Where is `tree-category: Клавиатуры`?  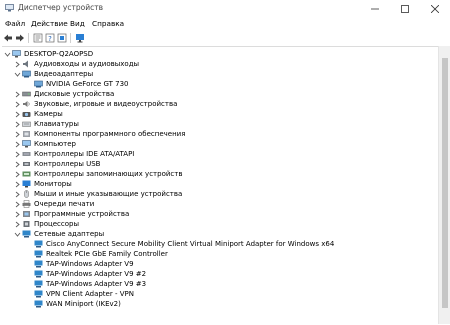
tree-category: Клавиатуры is located at coordinates (219, 124).